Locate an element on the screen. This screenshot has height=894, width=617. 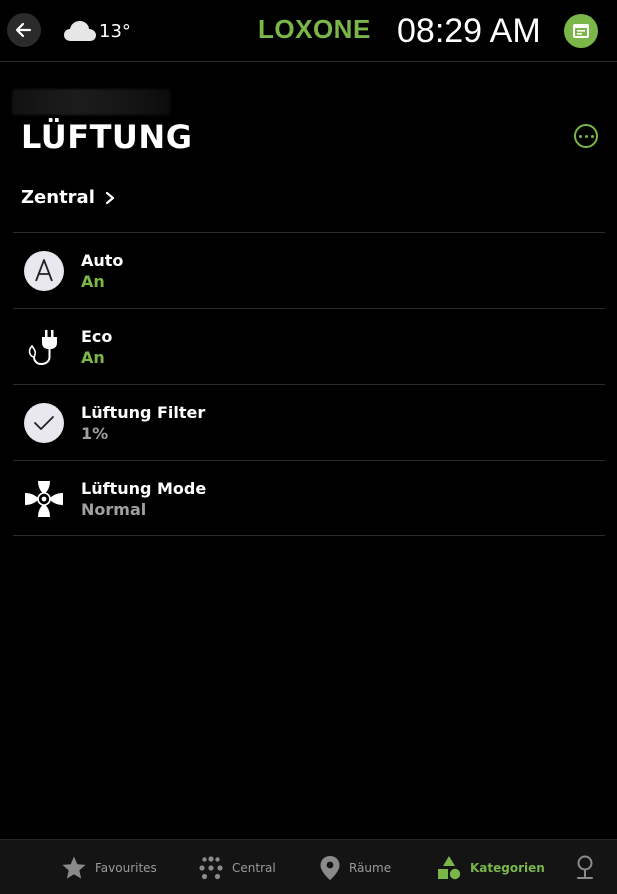
nav-rooms: Räume is located at coordinates (355, 867).